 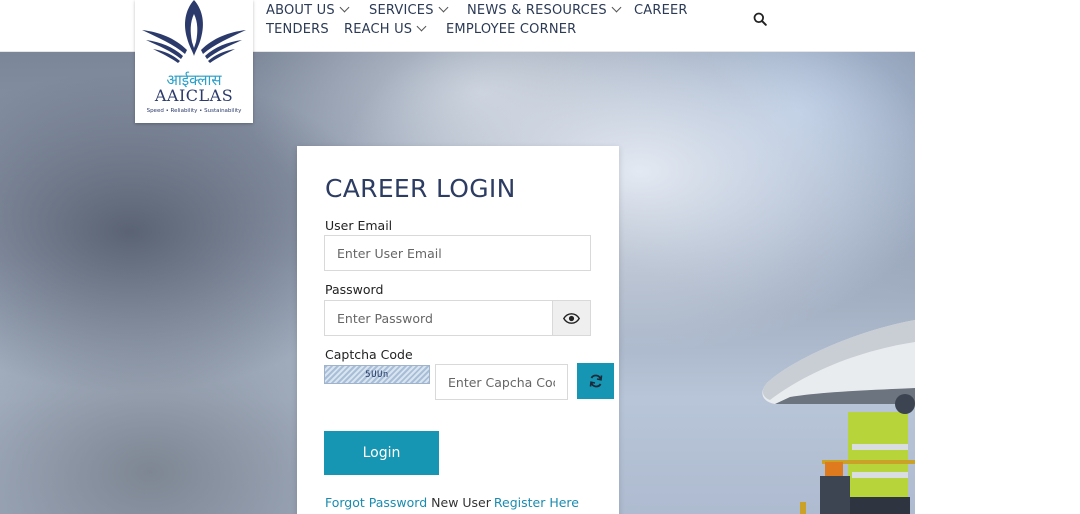 What do you see at coordinates (359, 225) in the screenshot?
I see `email-label: User Email` at bounding box center [359, 225].